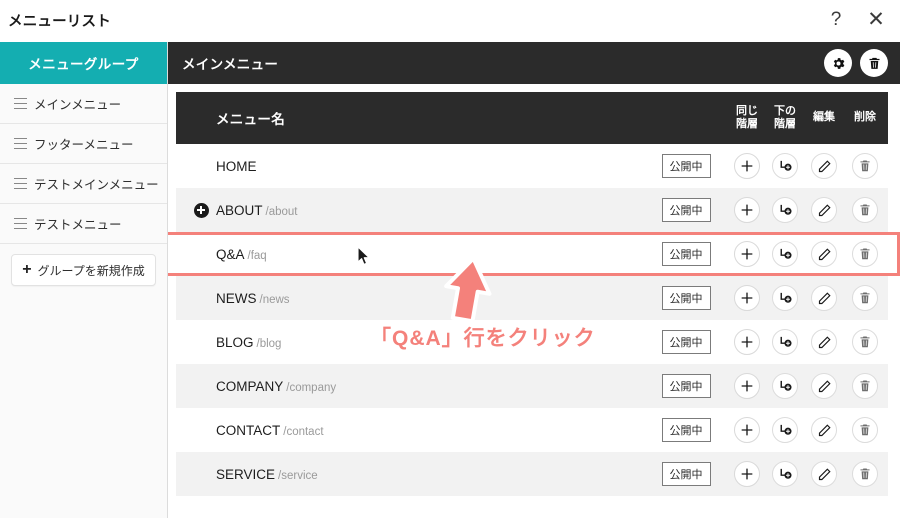 This screenshot has width=900, height=518. What do you see at coordinates (532, 342) in the screenshot?
I see `table-row: BLOG/blog 公開中` at bounding box center [532, 342].